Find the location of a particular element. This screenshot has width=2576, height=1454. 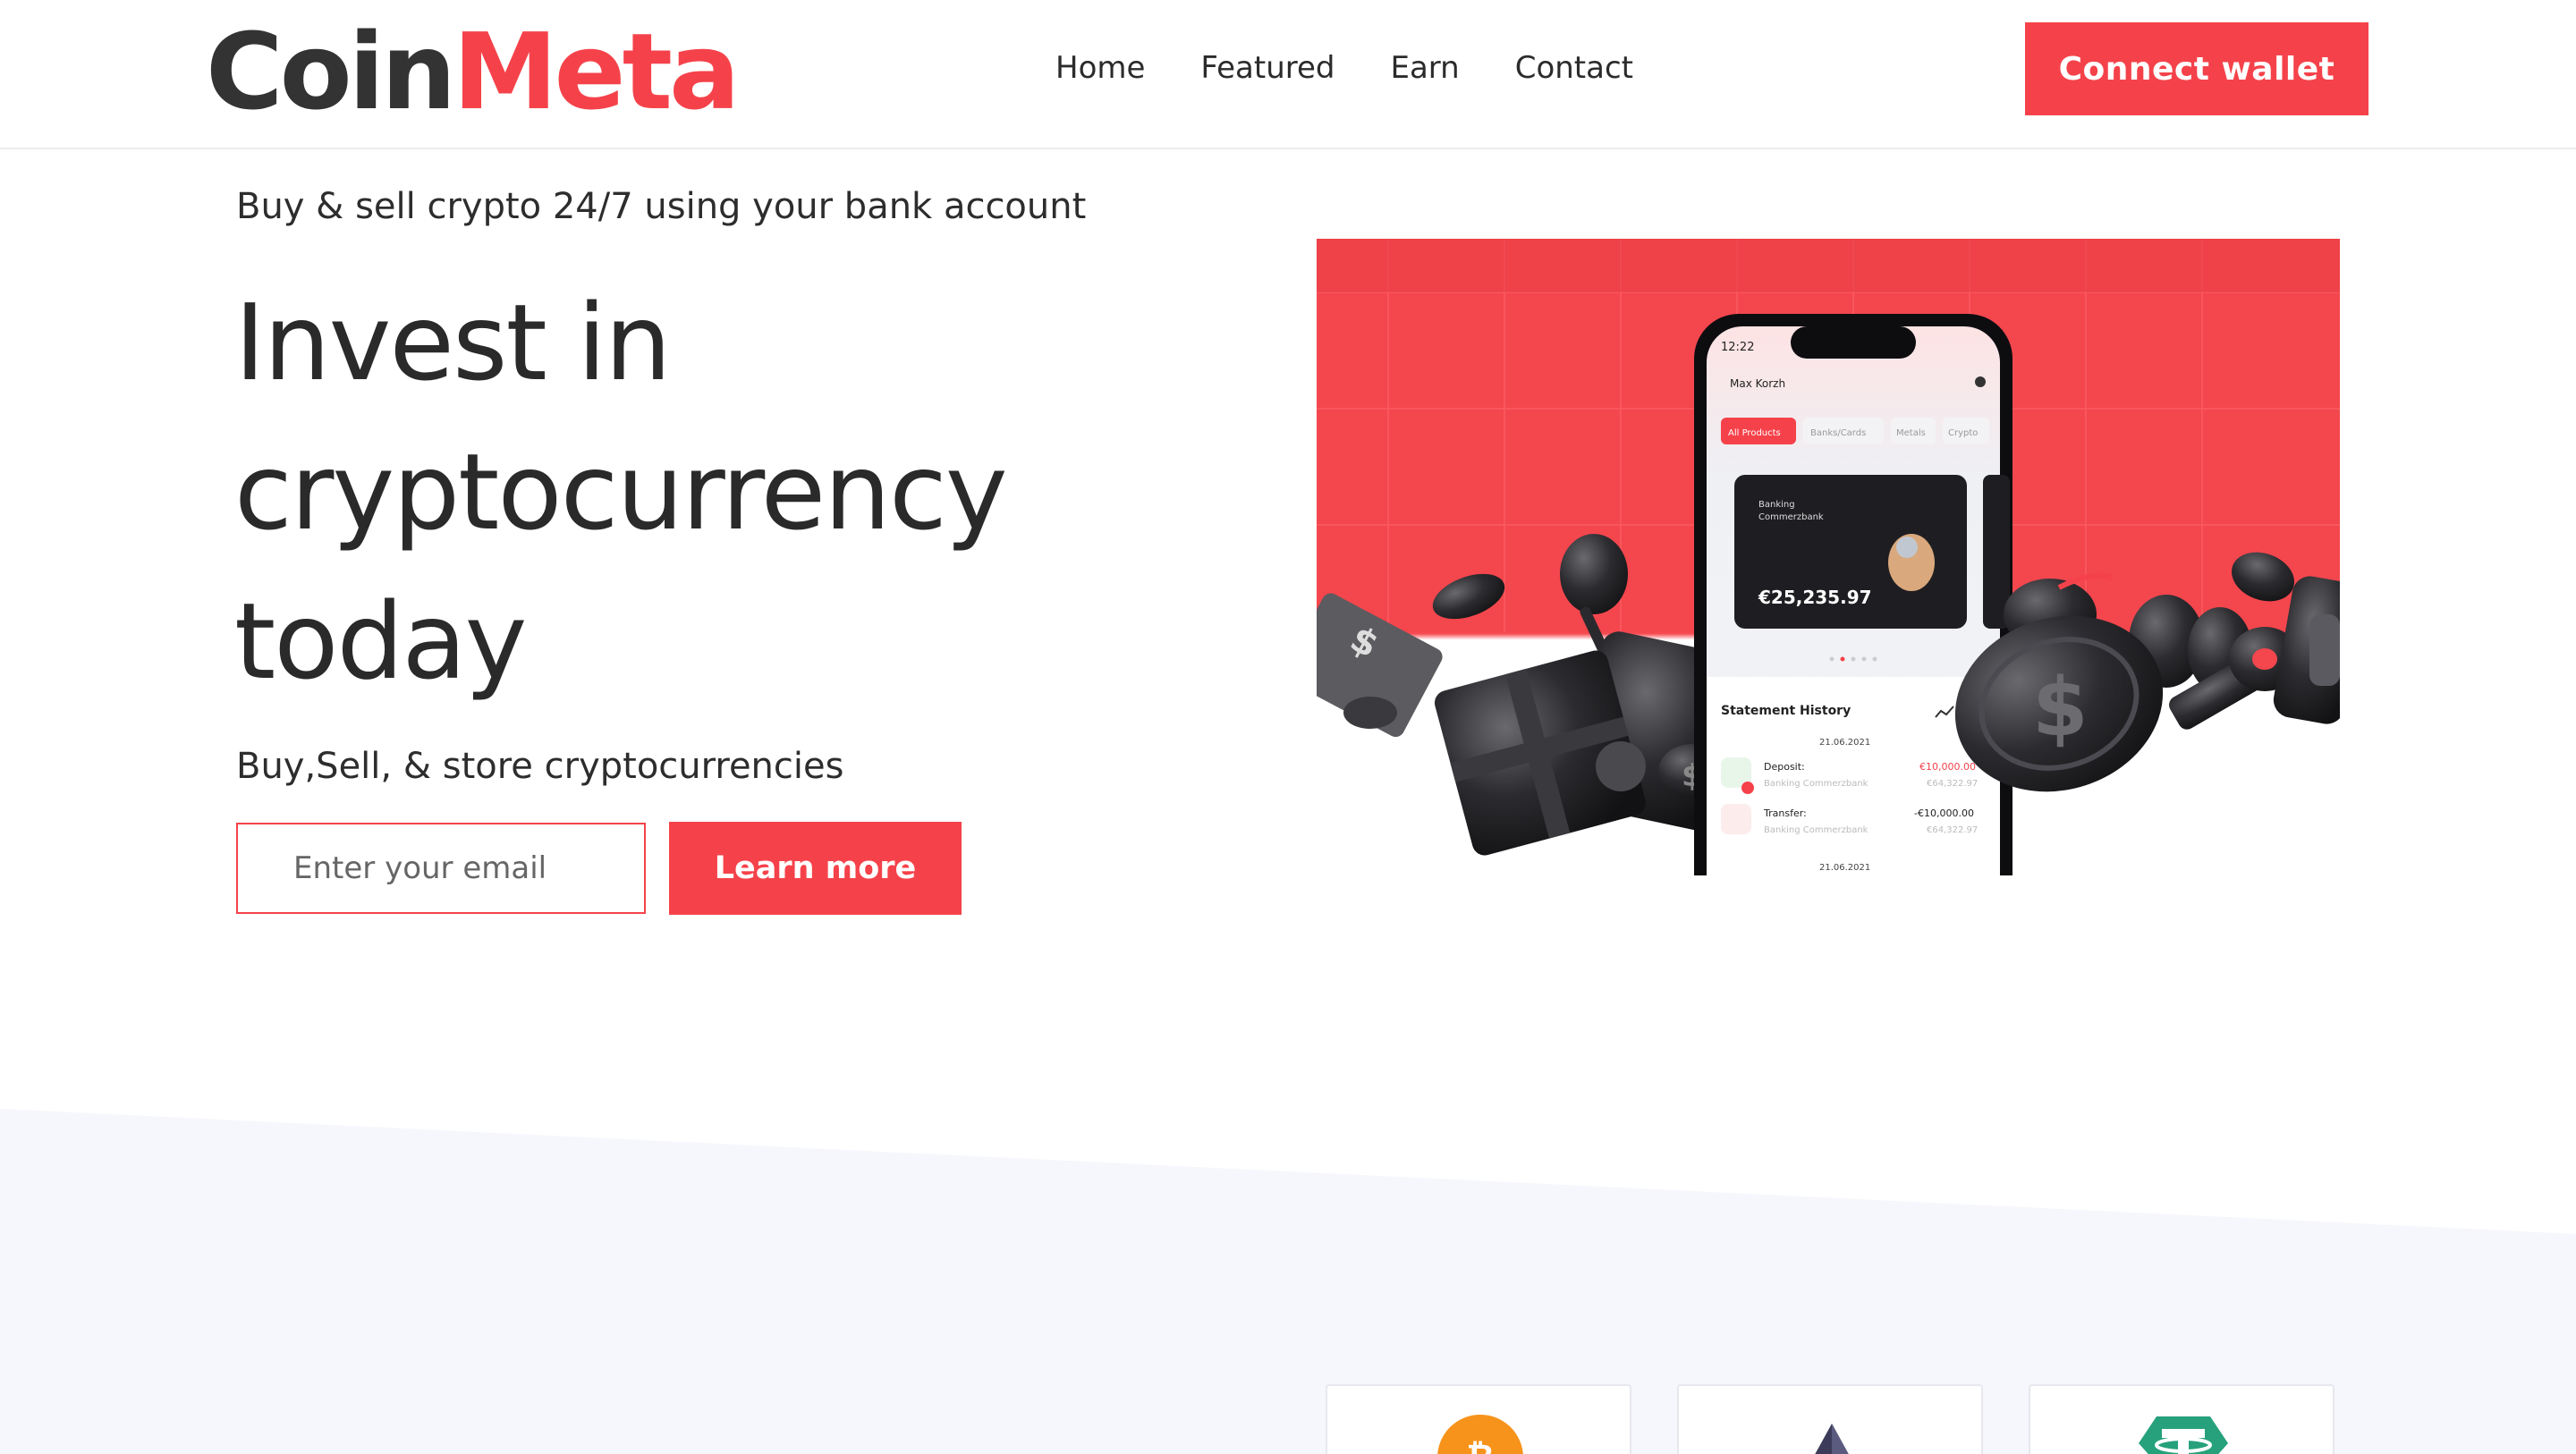

hero-title-line-3: today is located at coordinates (381, 641).